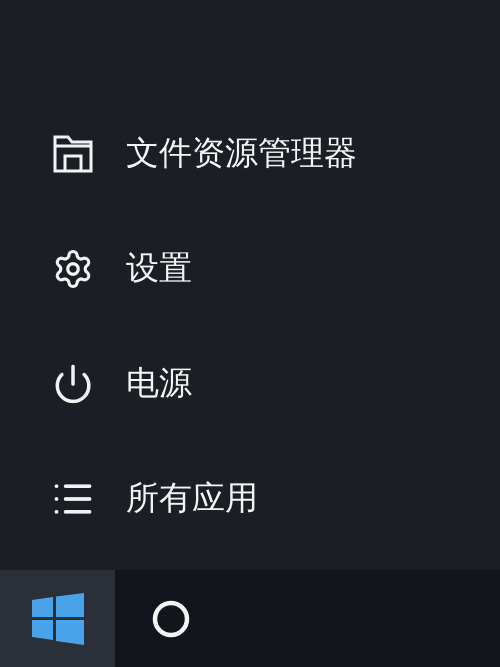 The width and height of the screenshot is (500, 667). Describe the element at coordinates (159, 383) in the screenshot. I see `menu-item-label: 电源` at that location.